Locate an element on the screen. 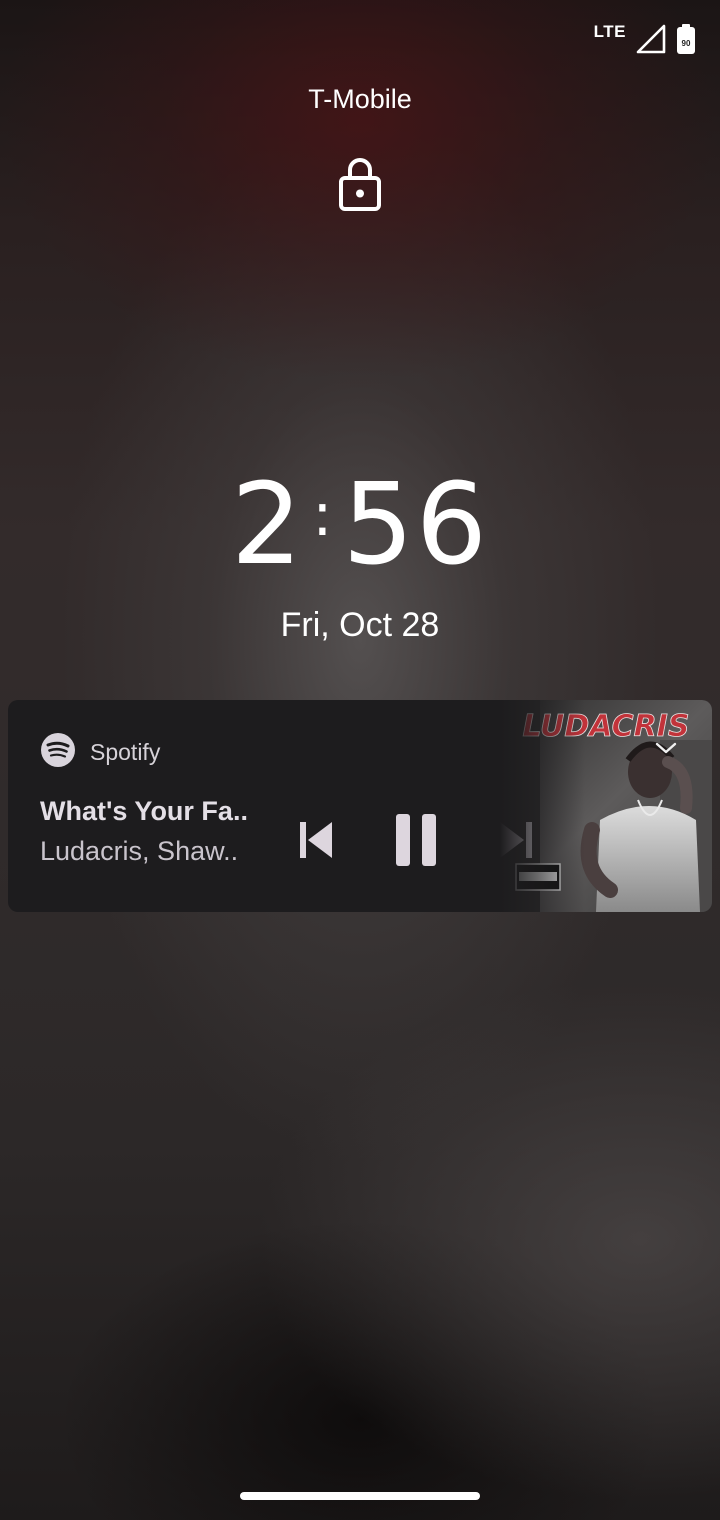  pause-icon is located at coordinates (416, 840).